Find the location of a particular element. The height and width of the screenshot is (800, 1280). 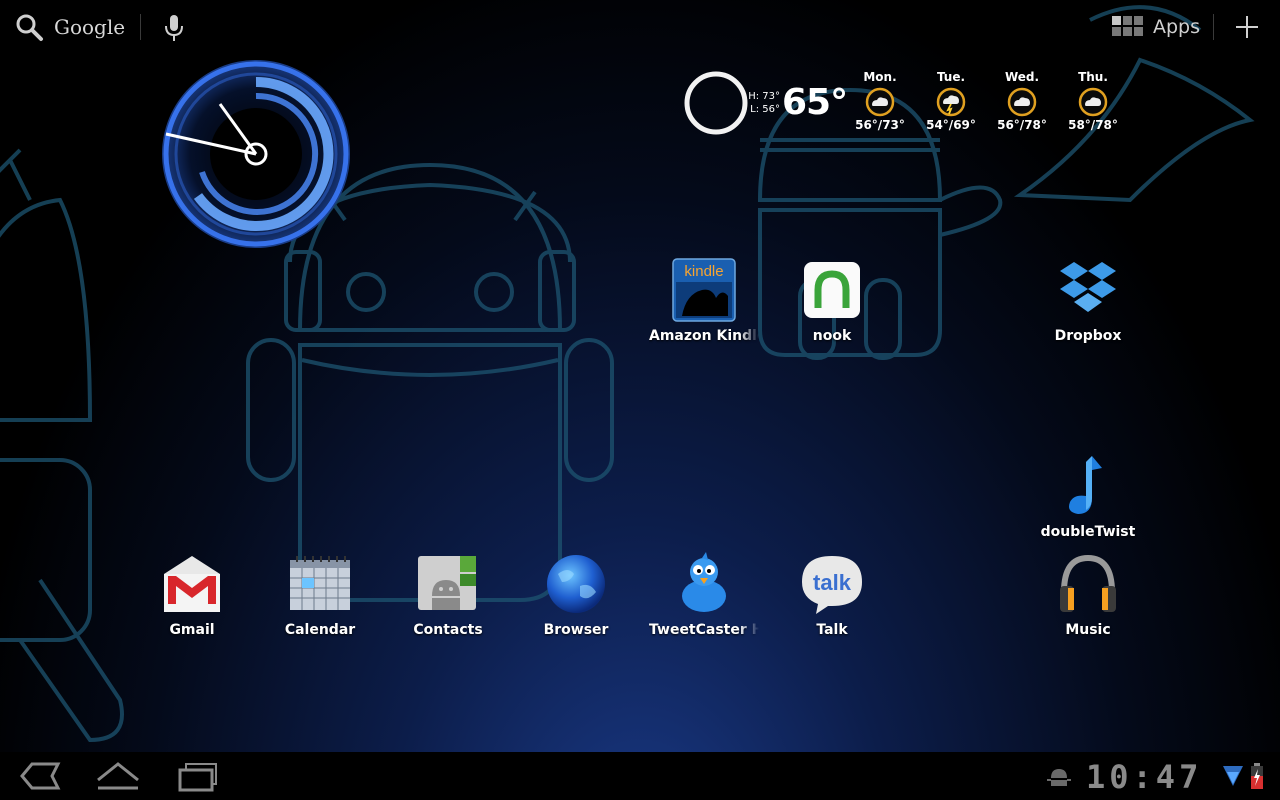

doubletwist-icon is located at coordinates (1085, 485).